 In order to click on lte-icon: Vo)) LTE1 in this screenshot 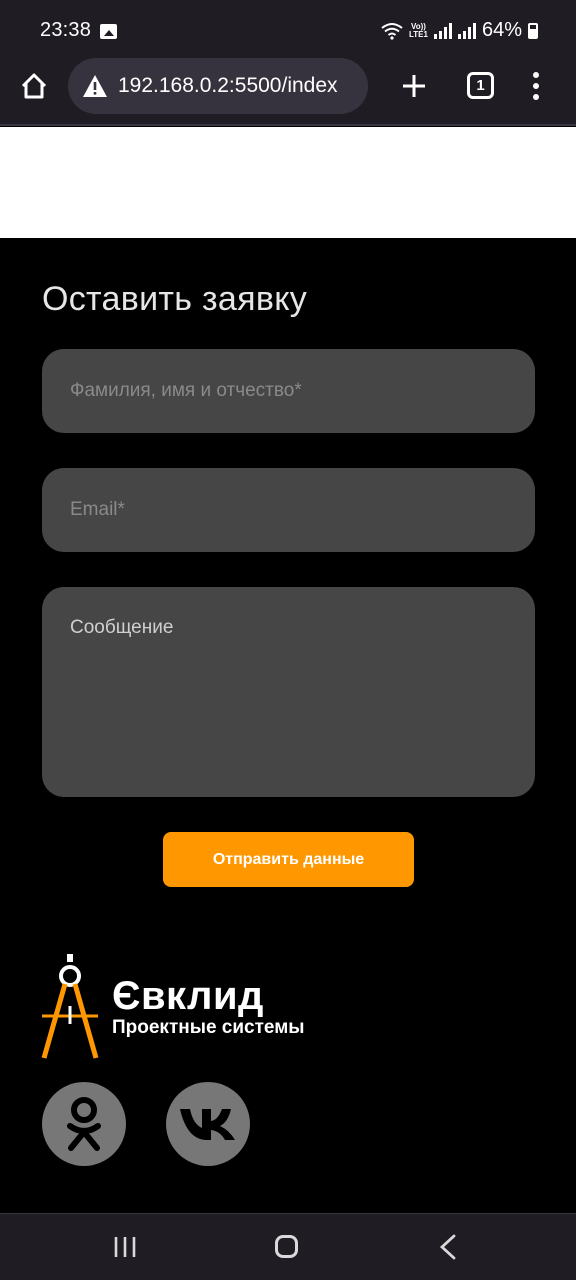, I will do `click(418, 30)`.